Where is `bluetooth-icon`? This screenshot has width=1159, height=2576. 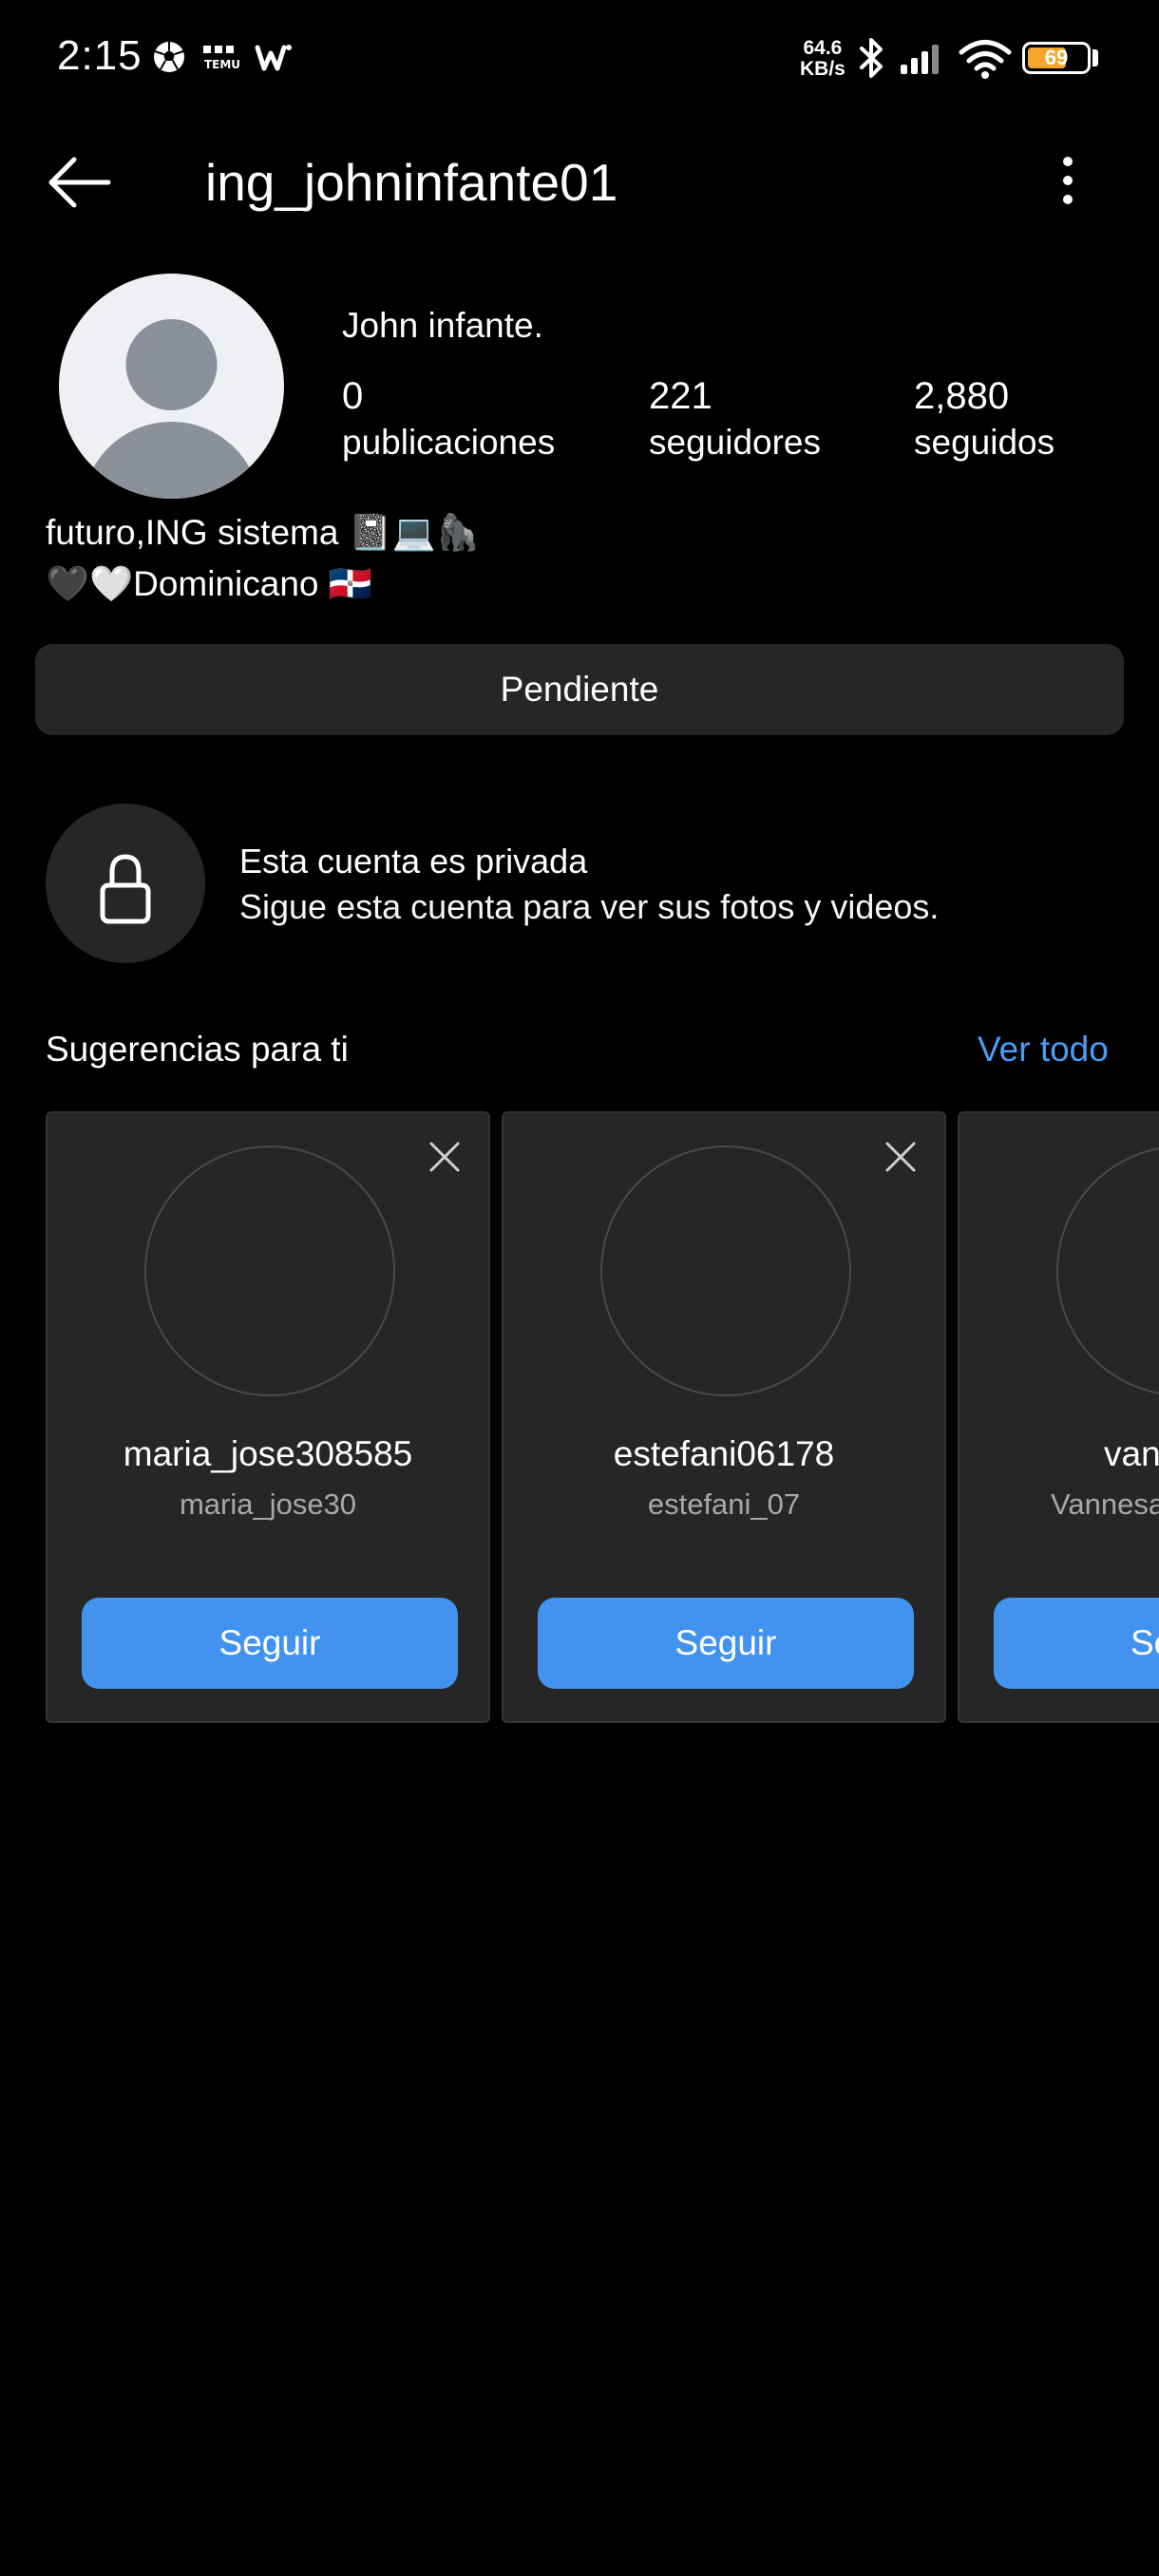
bluetooth-icon is located at coordinates (871, 58).